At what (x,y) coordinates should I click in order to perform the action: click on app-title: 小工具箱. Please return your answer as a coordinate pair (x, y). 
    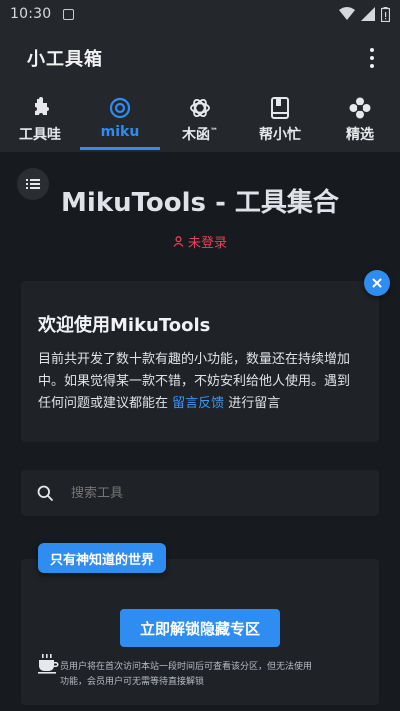
    Looking at the image, I should click on (65, 59).